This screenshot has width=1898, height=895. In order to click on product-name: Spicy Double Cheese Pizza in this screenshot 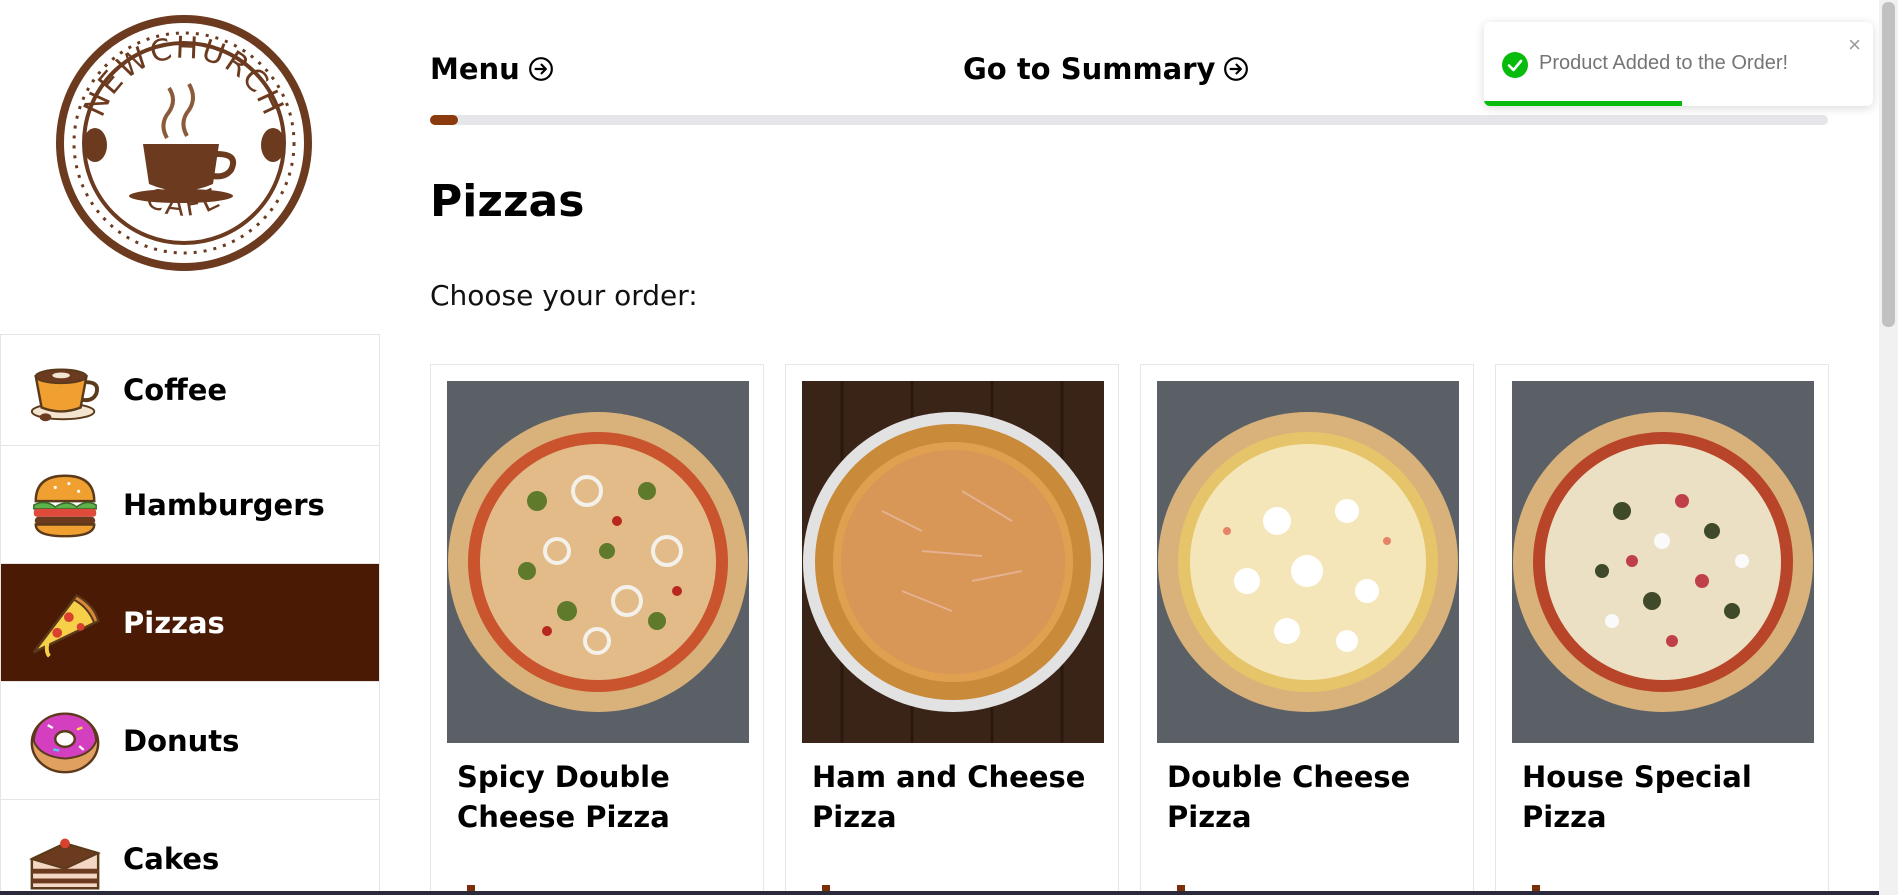, I will do `click(563, 797)`.